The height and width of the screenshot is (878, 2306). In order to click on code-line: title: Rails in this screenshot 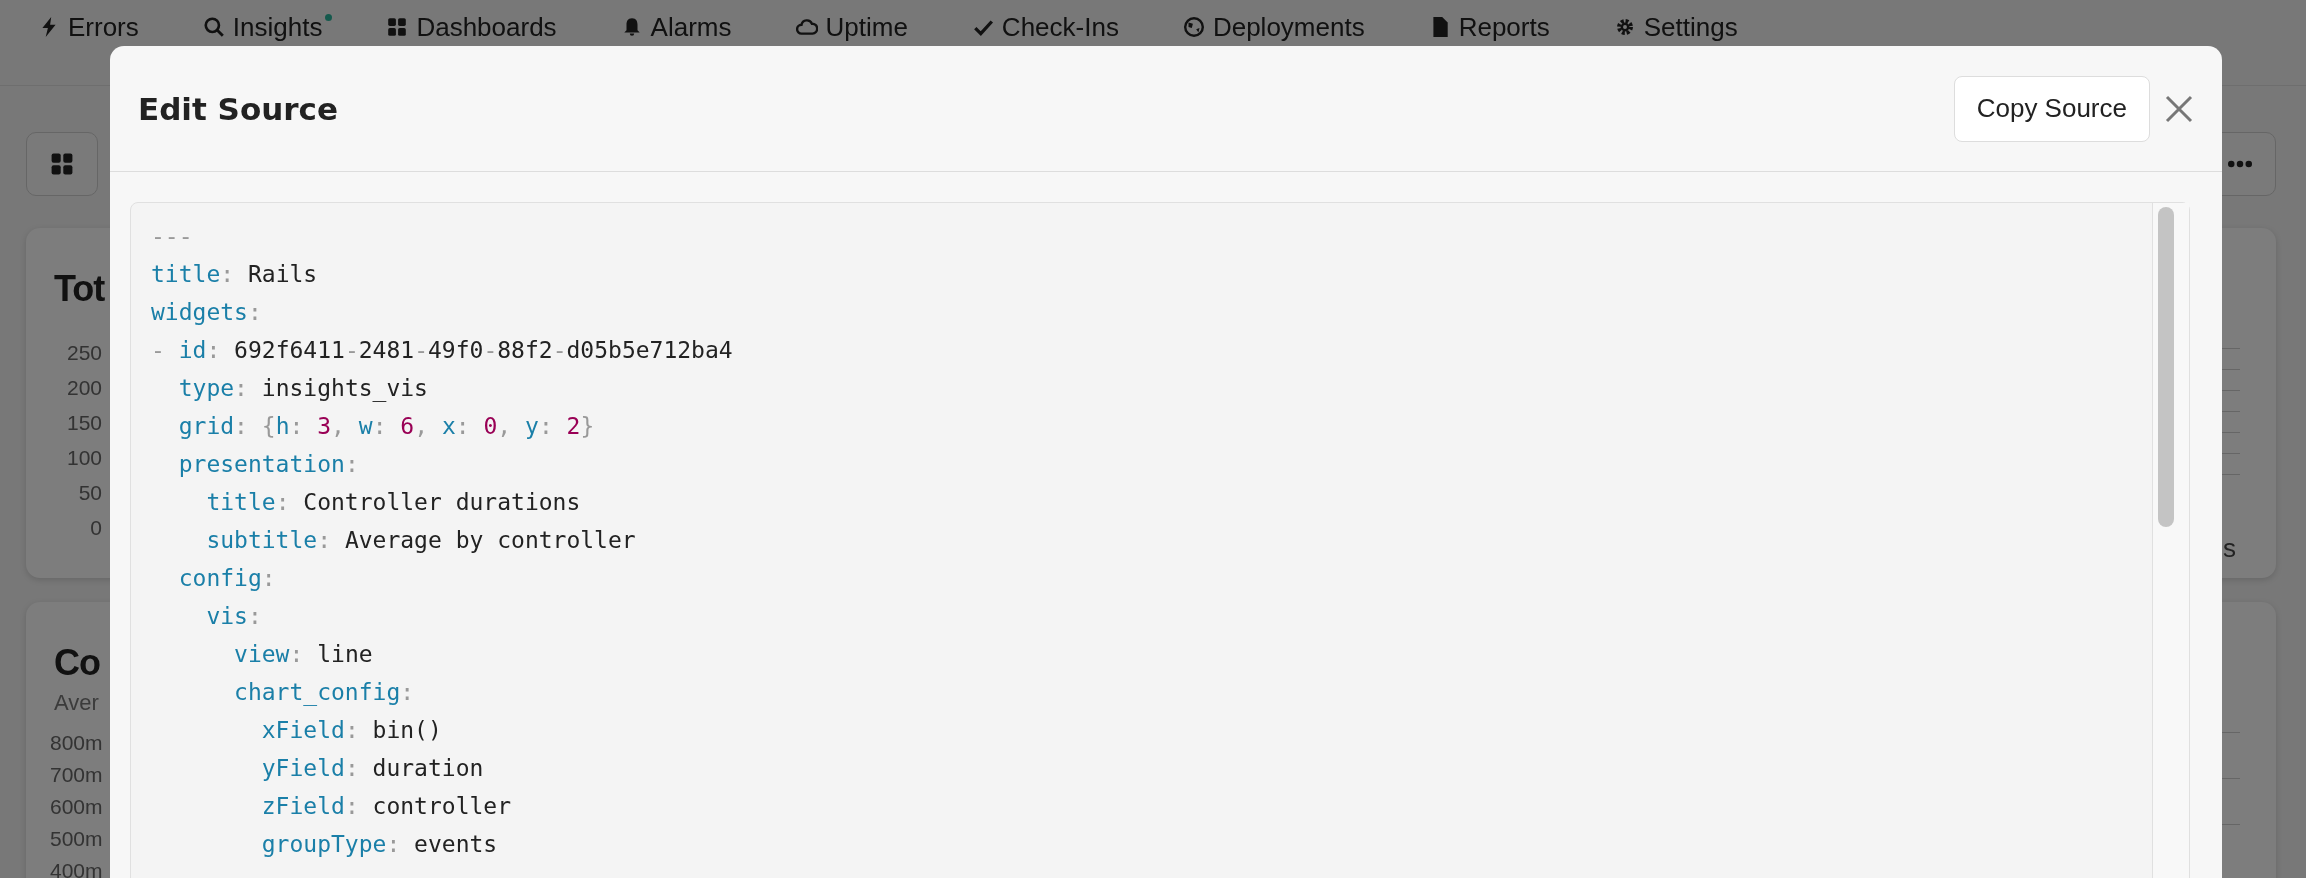, I will do `click(234, 274)`.